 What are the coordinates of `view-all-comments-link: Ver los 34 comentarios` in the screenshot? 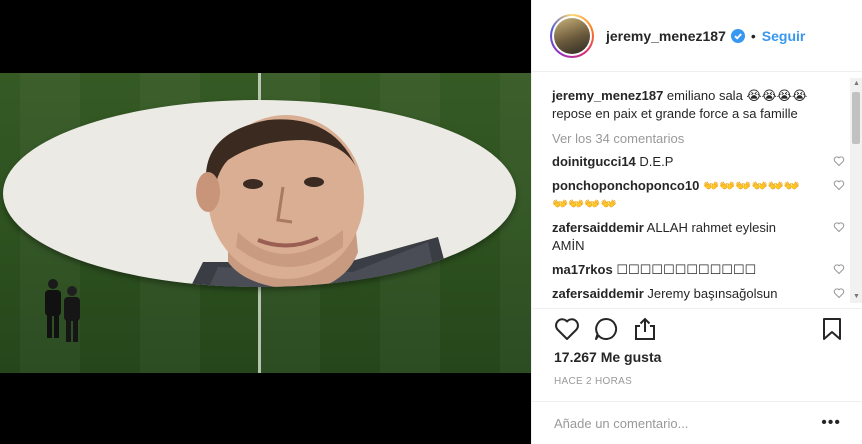 It's located at (685, 138).